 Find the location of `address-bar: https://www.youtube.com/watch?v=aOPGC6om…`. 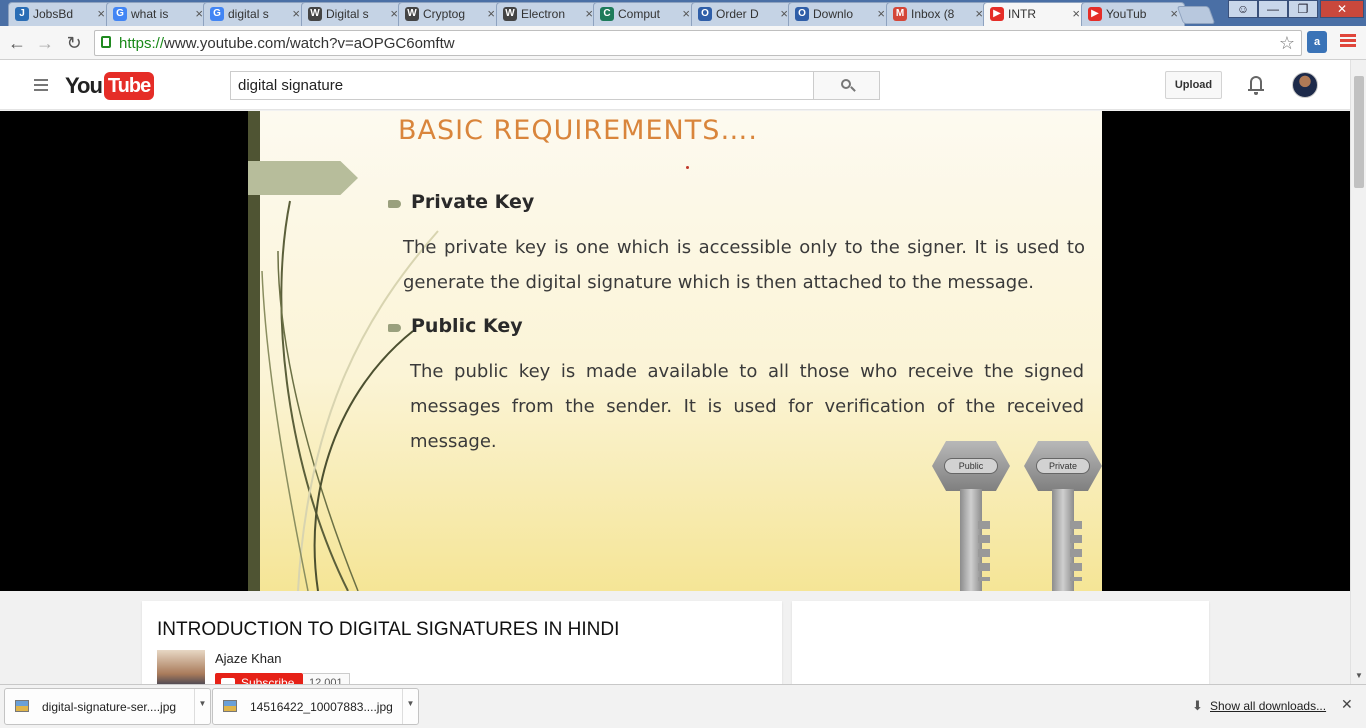

address-bar: https://www.youtube.com/watch?v=aOPGC6om… is located at coordinates (698, 43).